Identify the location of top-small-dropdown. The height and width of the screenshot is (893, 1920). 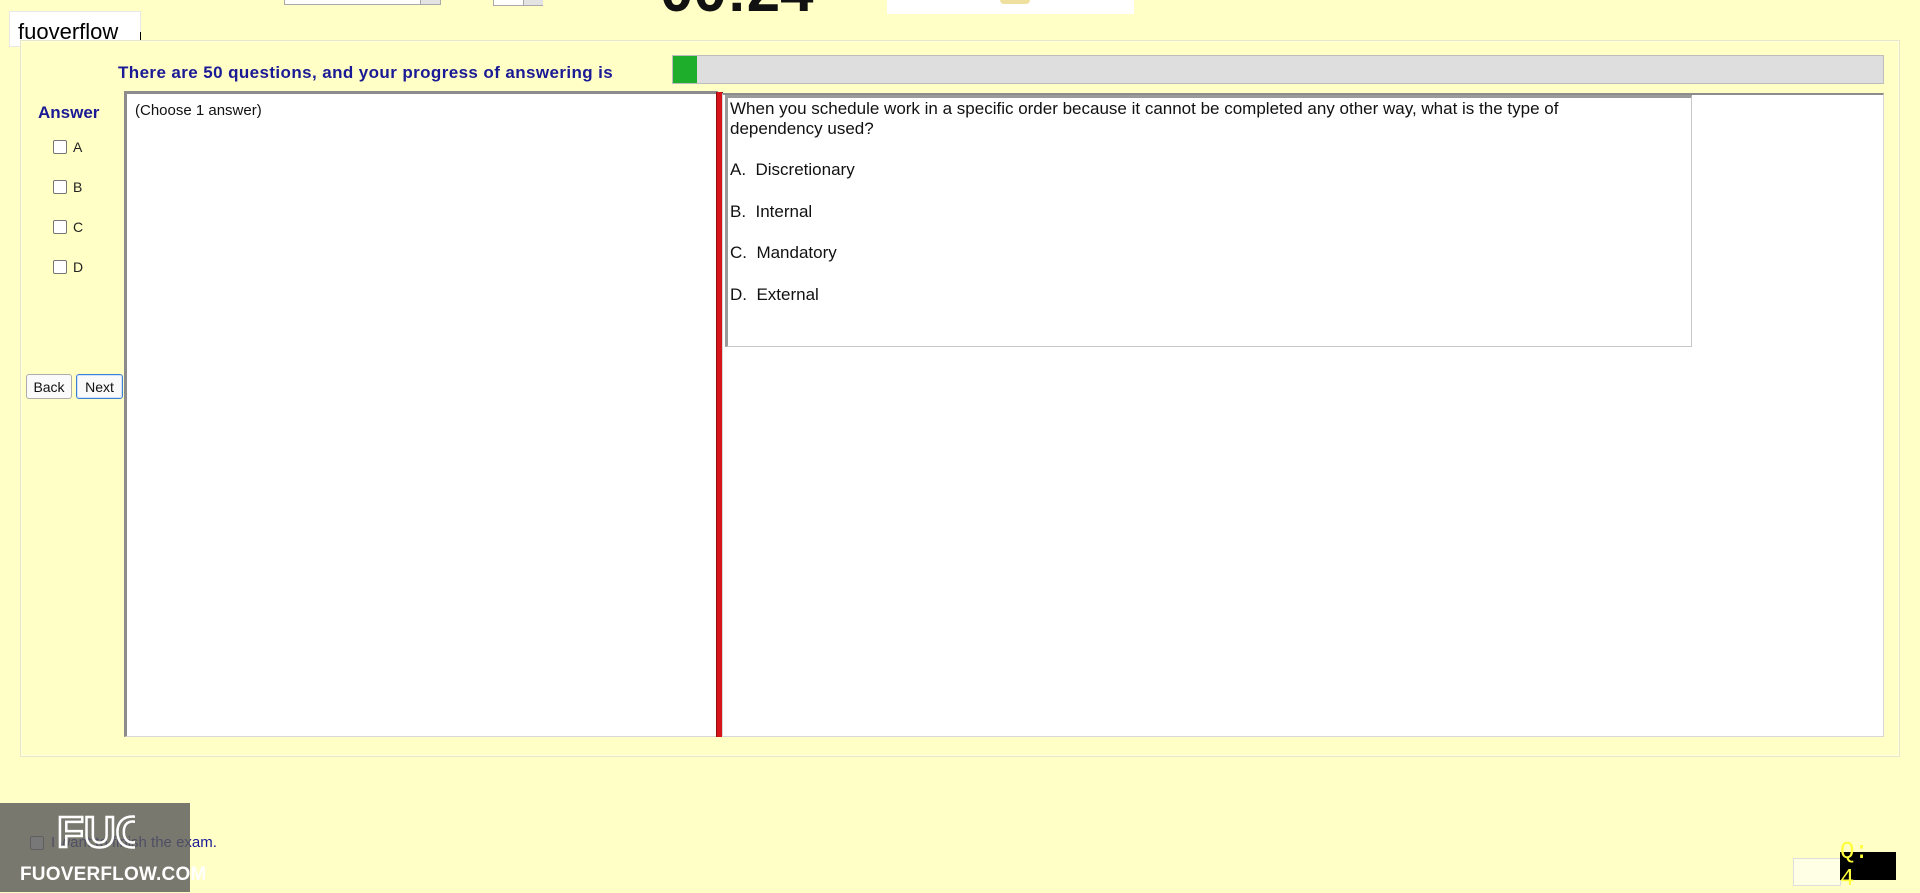
(533, 2).